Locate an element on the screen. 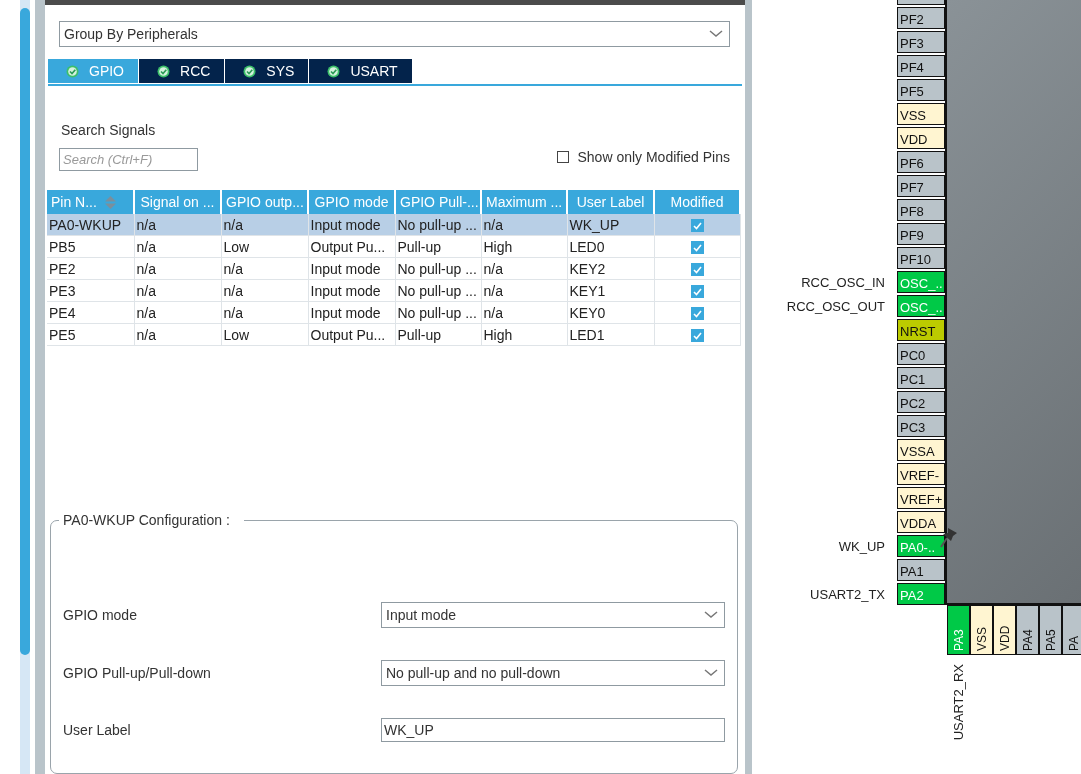  pin: NRST is located at coordinates (921, 330).